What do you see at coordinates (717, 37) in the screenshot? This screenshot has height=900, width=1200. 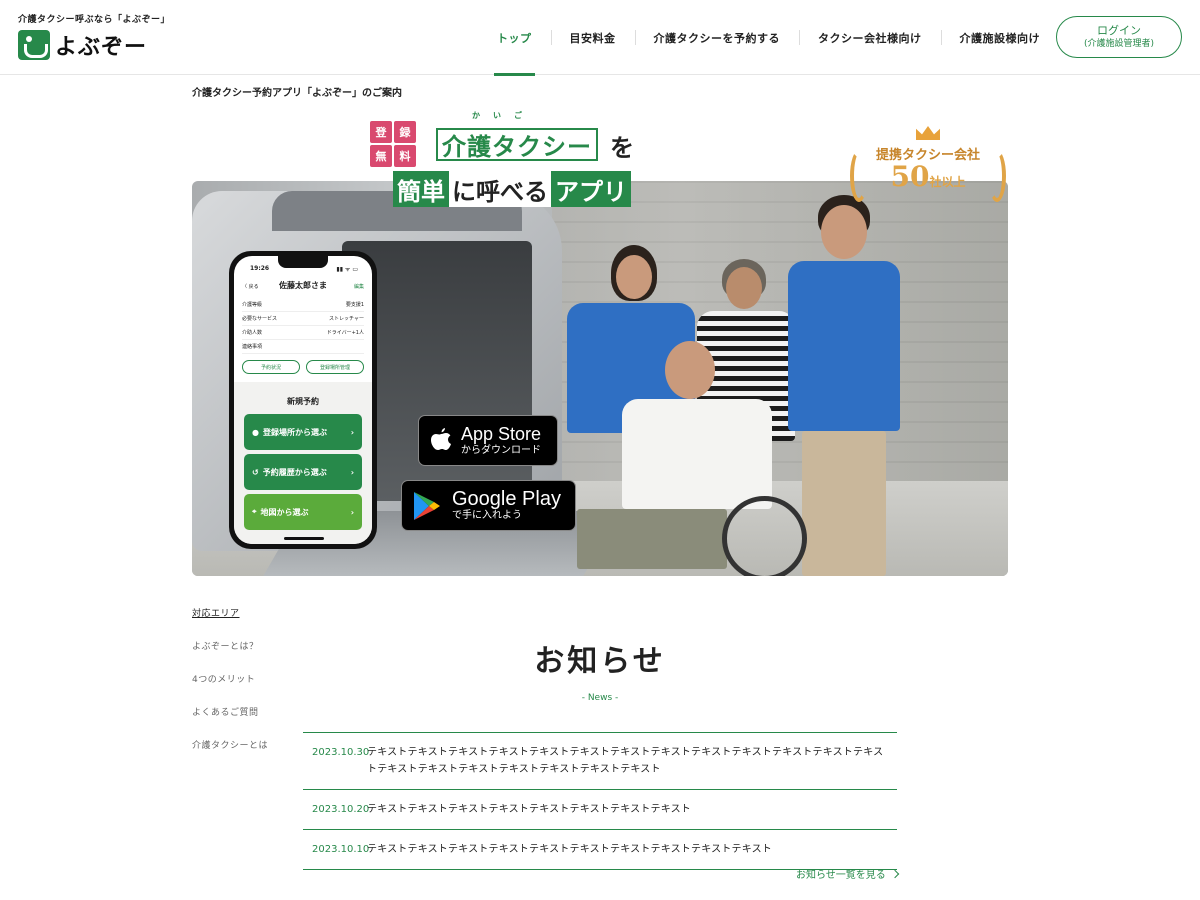 I see `nav-reserve: 介護タクシーを予約する` at bounding box center [717, 37].